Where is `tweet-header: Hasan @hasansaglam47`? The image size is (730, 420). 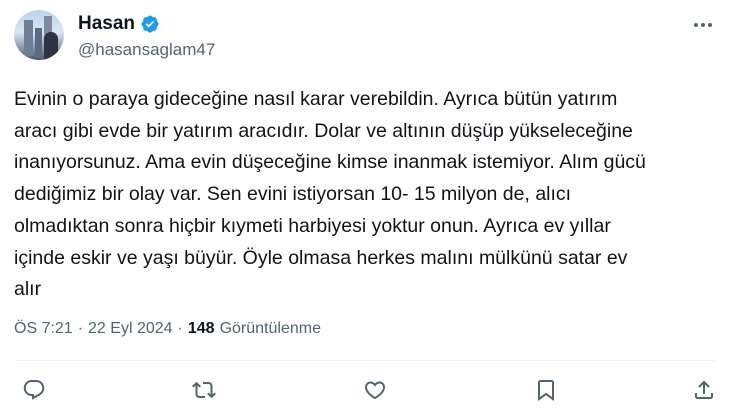
tweet-header: Hasan @hasansaglam47 is located at coordinates (365, 38).